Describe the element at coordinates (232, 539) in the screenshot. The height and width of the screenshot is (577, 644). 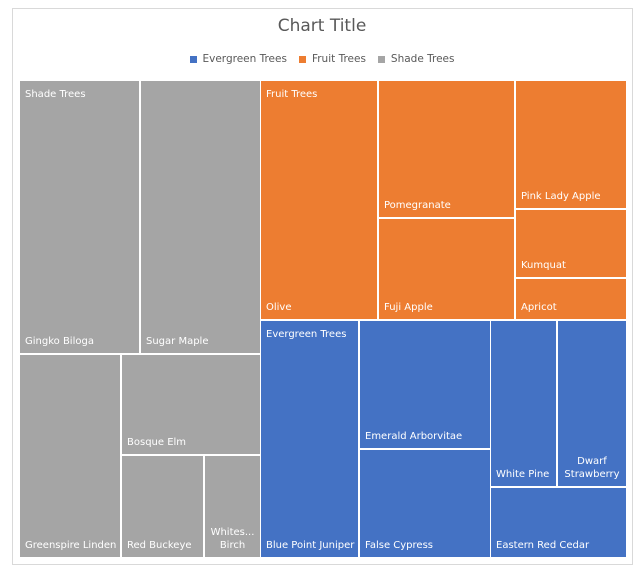
I see `tile-label: Whites... Birch` at that location.